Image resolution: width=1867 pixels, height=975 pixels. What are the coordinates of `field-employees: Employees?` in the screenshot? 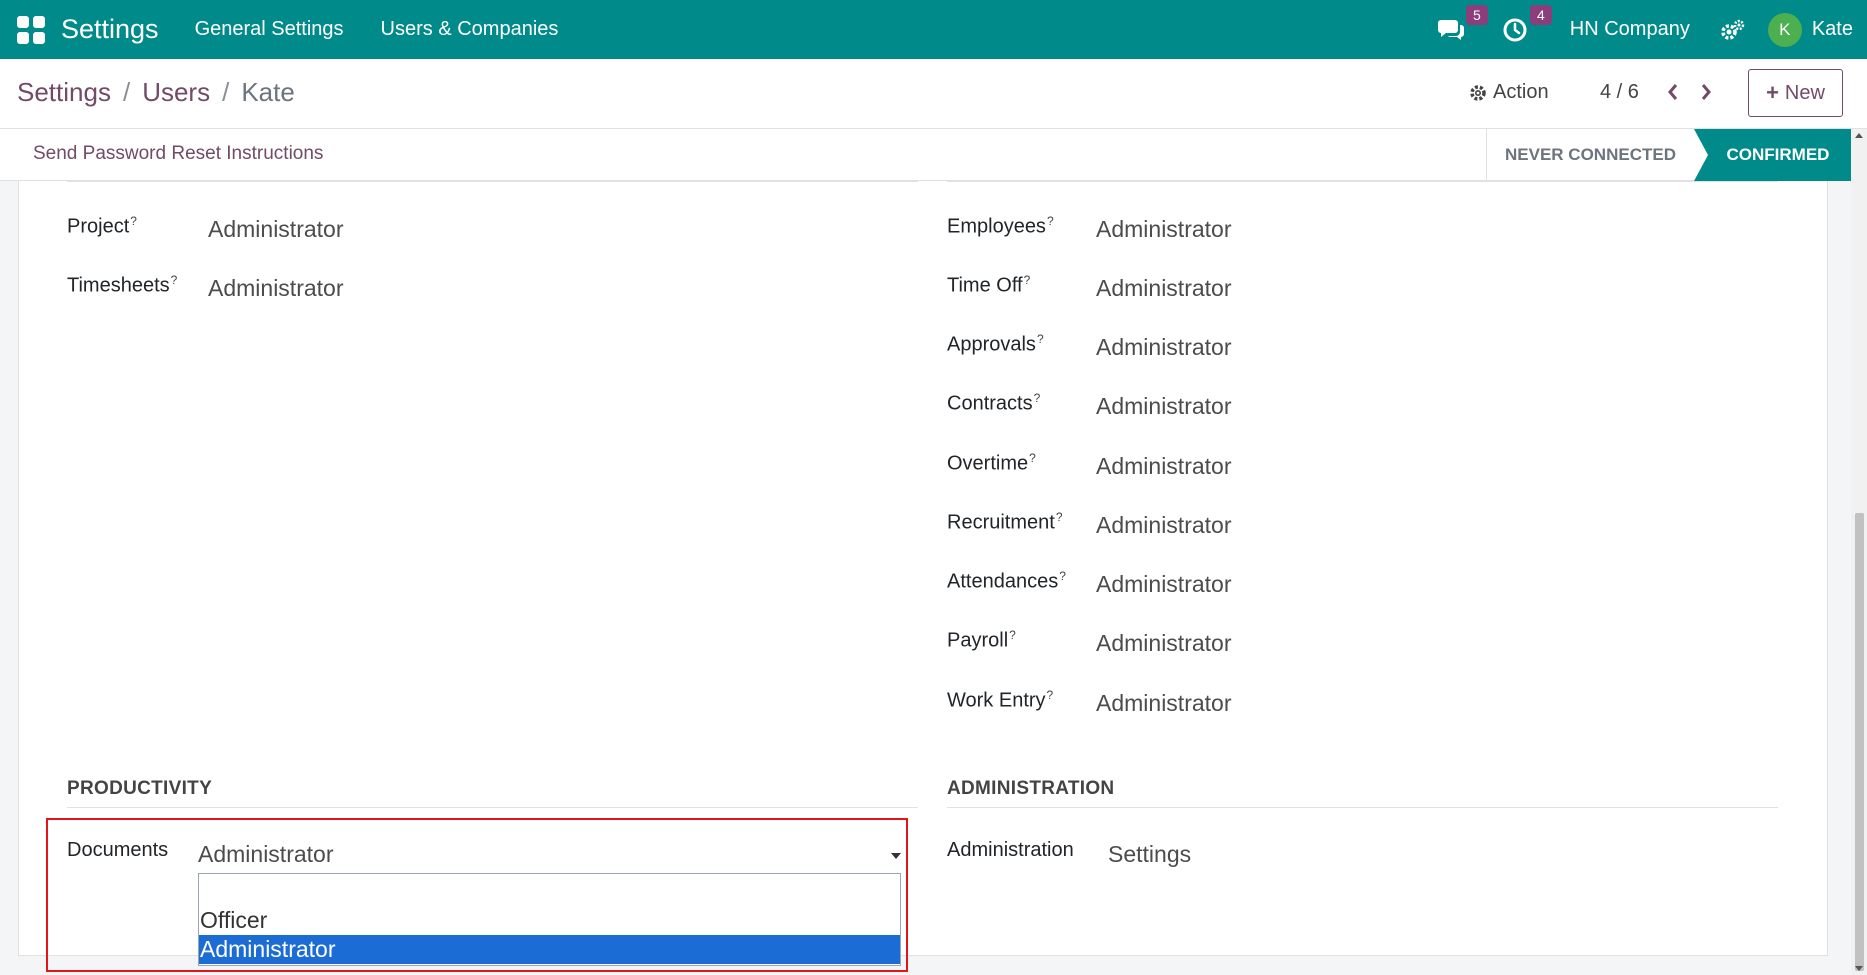 It's located at (1000, 226).